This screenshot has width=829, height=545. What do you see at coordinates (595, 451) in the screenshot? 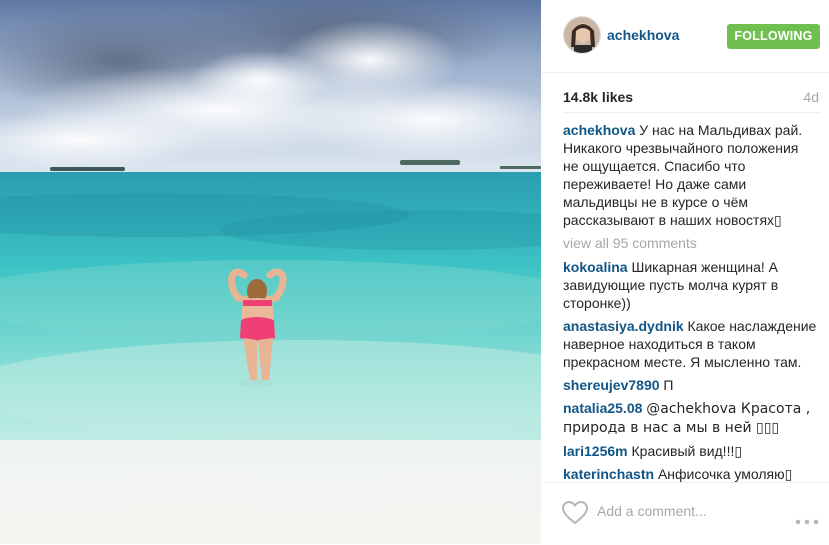
I see `comment-username: lari1256m` at bounding box center [595, 451].